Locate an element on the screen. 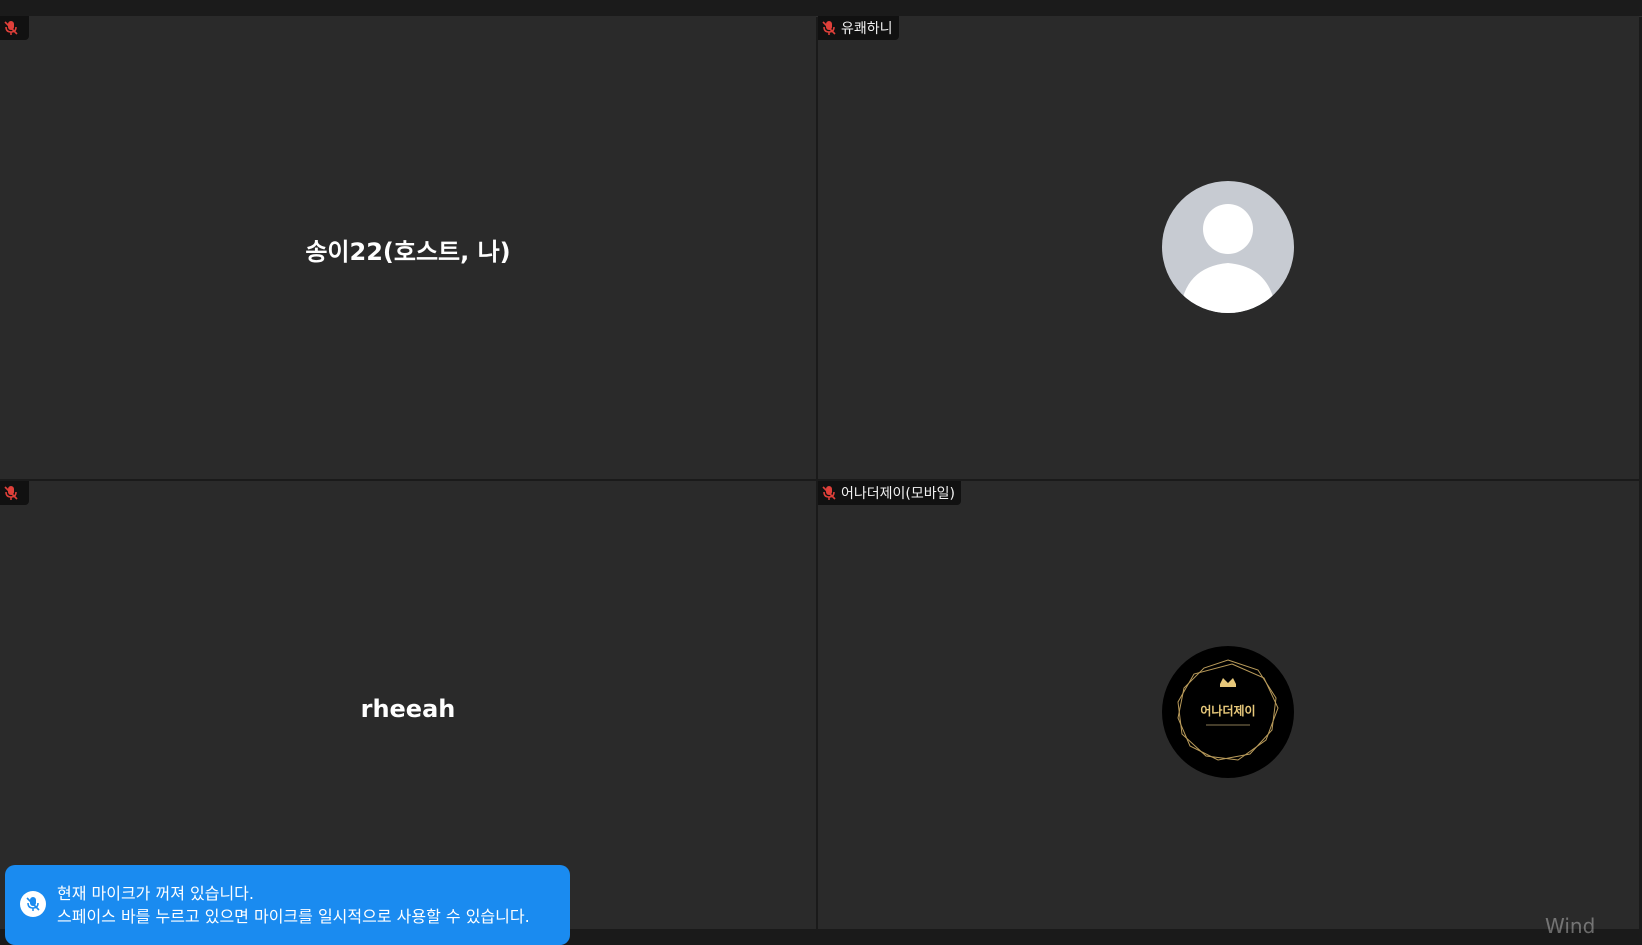 The image size is (1642, 945). profile-logo-image: 어나더제이 is located at coordinates (1228, 712).